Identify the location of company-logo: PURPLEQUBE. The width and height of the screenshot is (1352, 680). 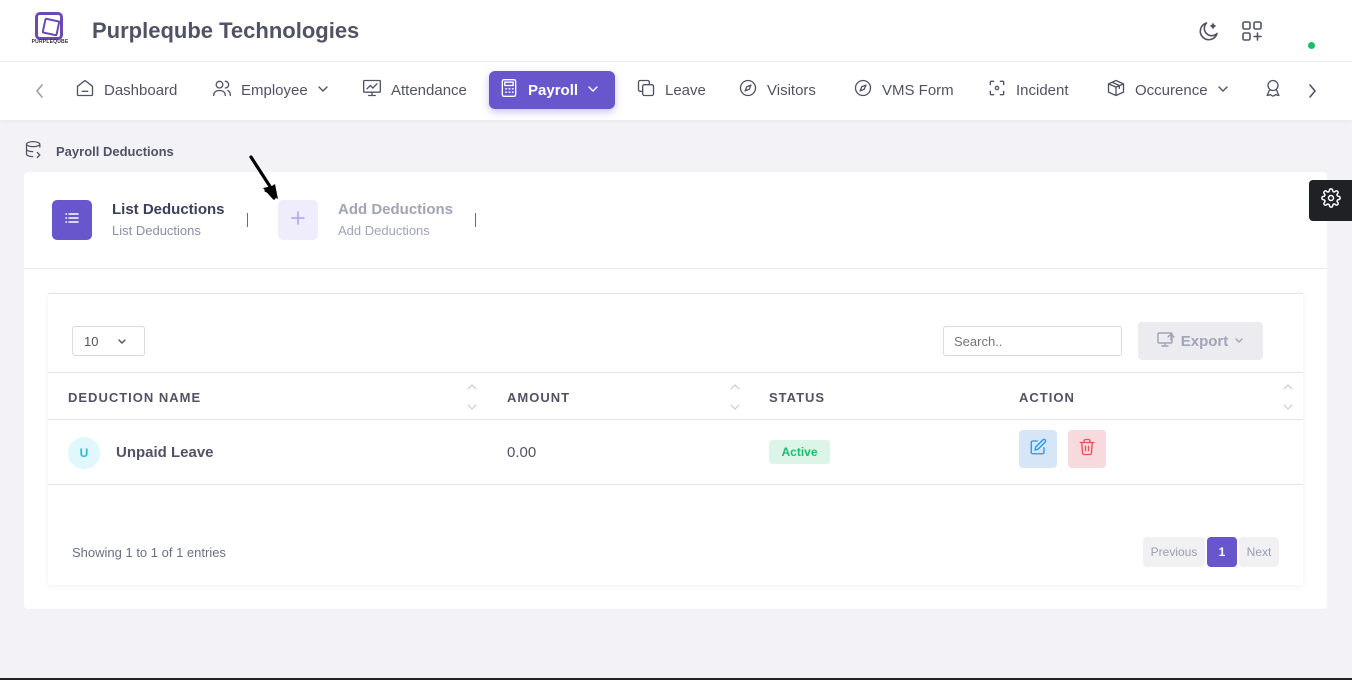
(50, 31).